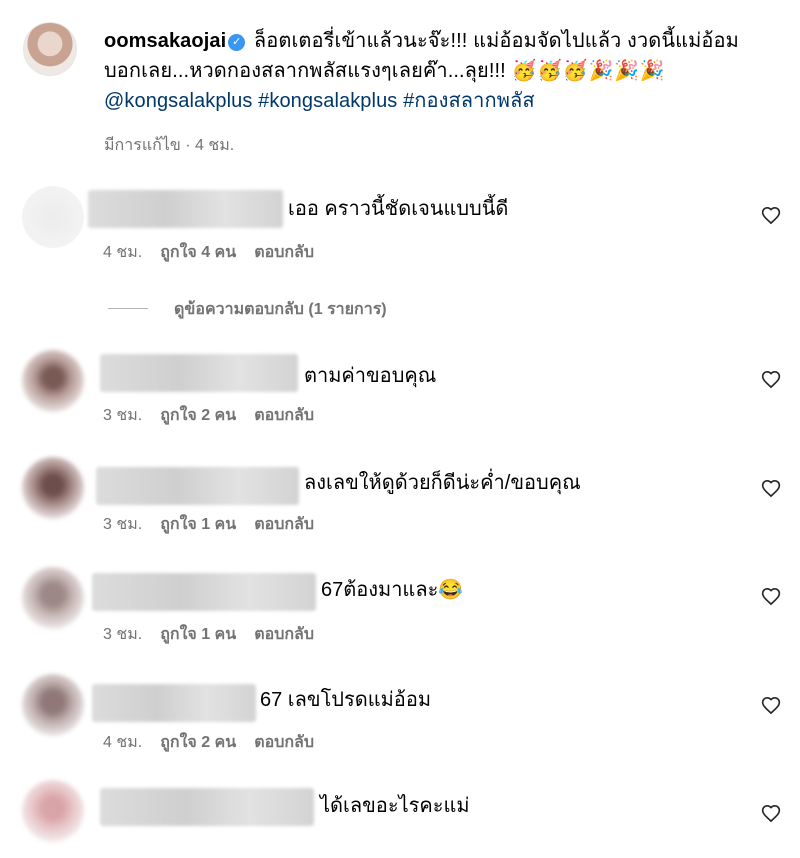 The image size is (800, 858). I want to click on author-username: oomsakaojai, so click(165, 41).